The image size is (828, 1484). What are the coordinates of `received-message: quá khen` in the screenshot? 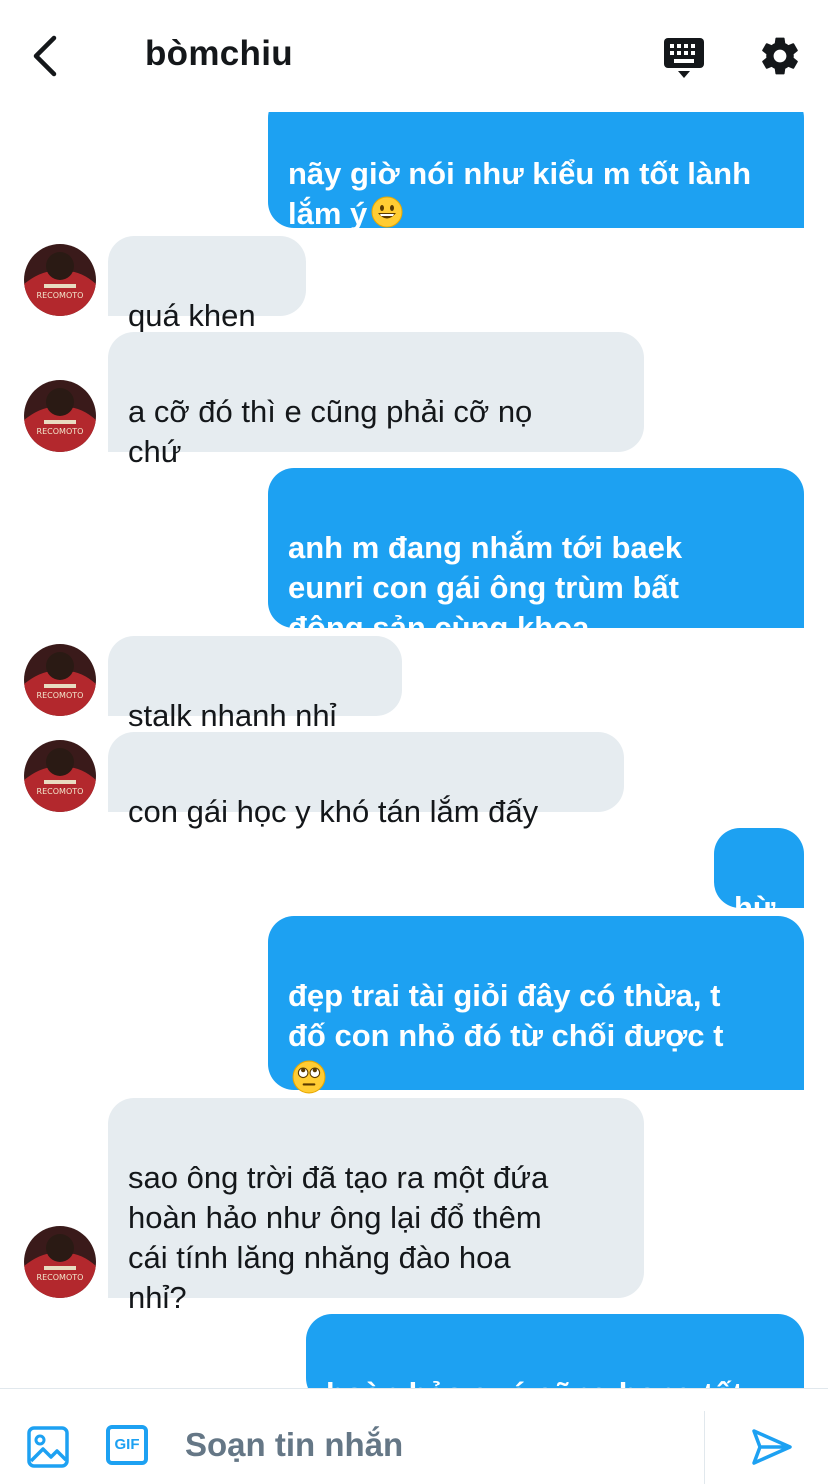 It's located at (207, 284).